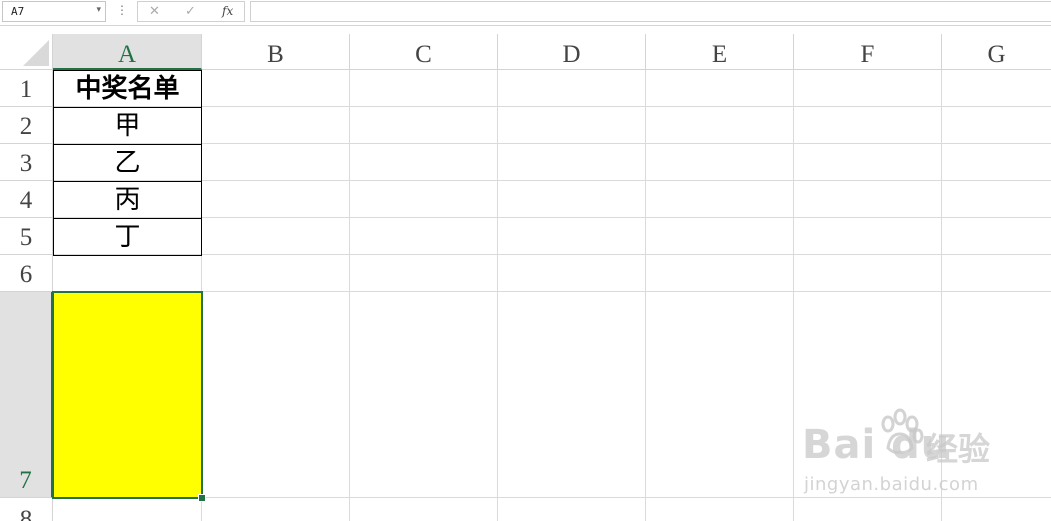  I want to click on column-header-b: B, so click(276, 52).